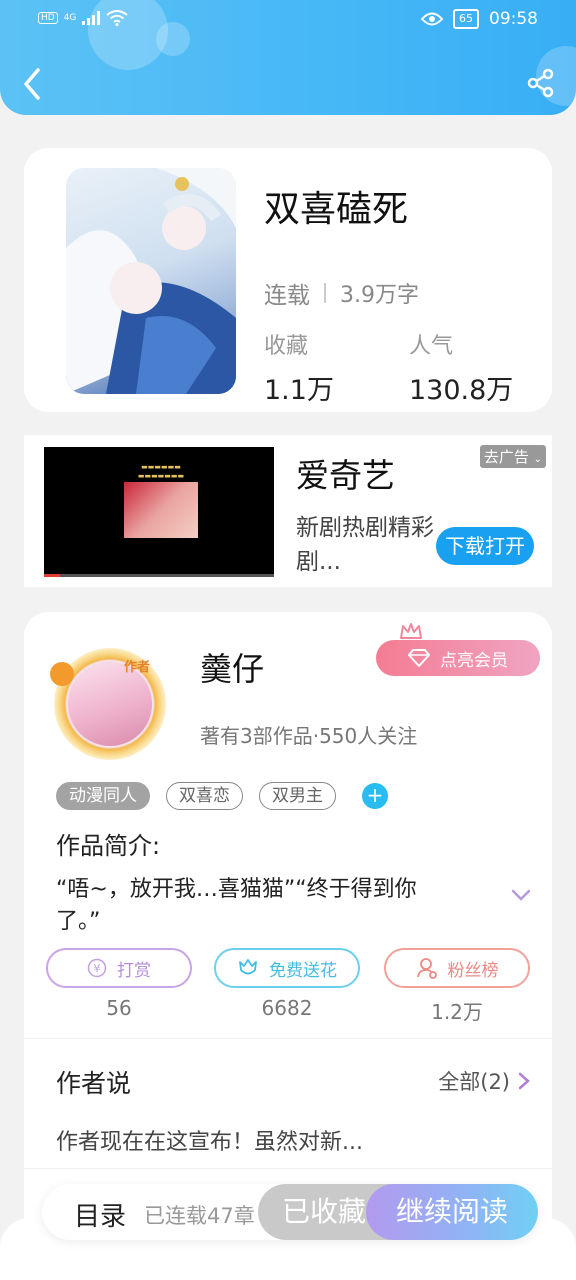 The height and width of the screenshot is (1280, 576). I want to click on tag: 动漫同人, so click(103, 796).